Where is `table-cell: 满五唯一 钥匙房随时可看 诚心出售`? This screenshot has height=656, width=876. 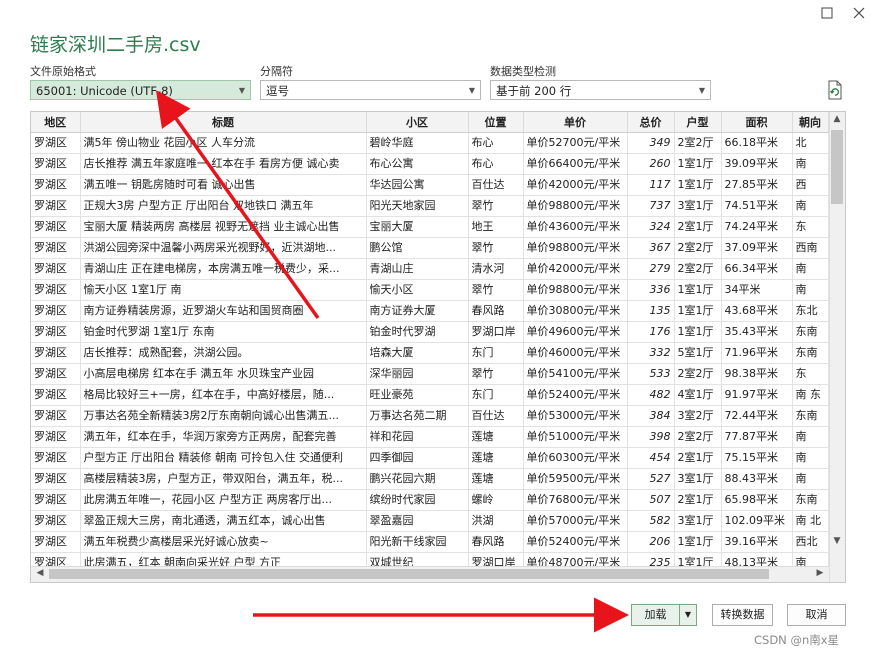
table-cell: 满五唯一 钥匙房随时可看 诚心出售 is located at coordinates (223, 185).